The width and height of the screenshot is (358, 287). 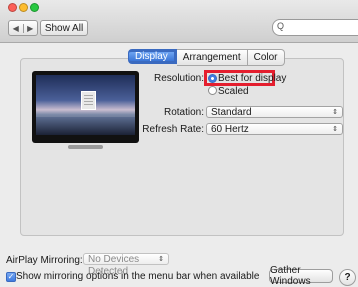 I want to click on display-wallpaper, so click(x=85, y=105).